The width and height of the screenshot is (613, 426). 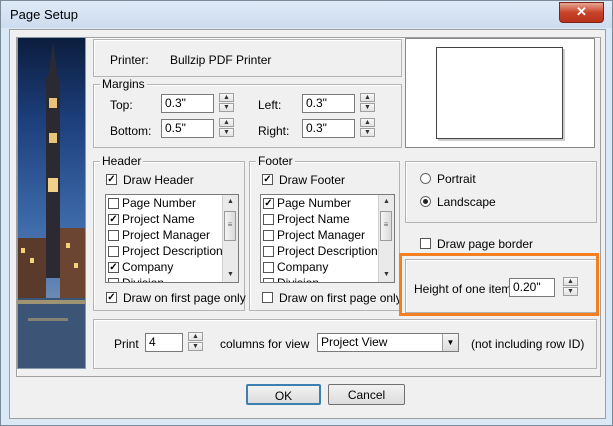 What do you see at coordinates (456, 179) in the screenshot?
I see `portrait-label: Portrait` at bounding box center [456, 179].